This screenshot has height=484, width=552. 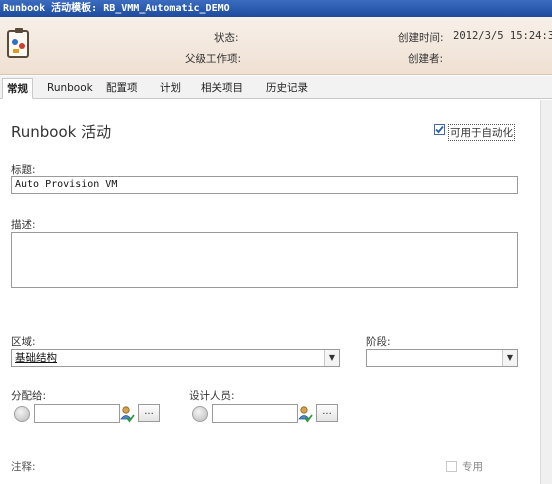 What do you see at coordinates (264, 185) in the screenshot?
I see `title-input: Auto Provision VM` at bounding box center [264, 185].